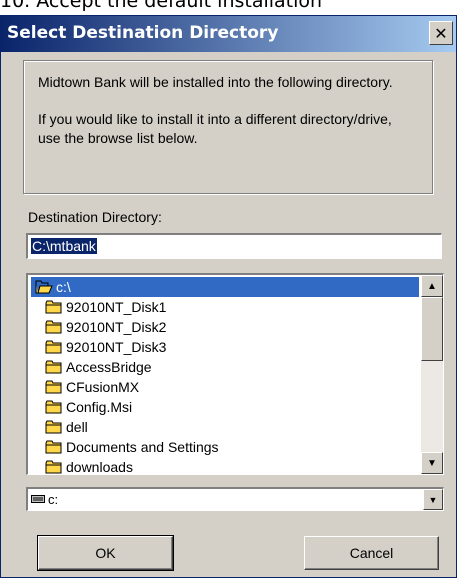 This screenshot has height=578, width=457. What do you see at coordinates (63, 287) in the screenshot?
I see `directory-item-label: c:\` at bounding box center [63, 287].